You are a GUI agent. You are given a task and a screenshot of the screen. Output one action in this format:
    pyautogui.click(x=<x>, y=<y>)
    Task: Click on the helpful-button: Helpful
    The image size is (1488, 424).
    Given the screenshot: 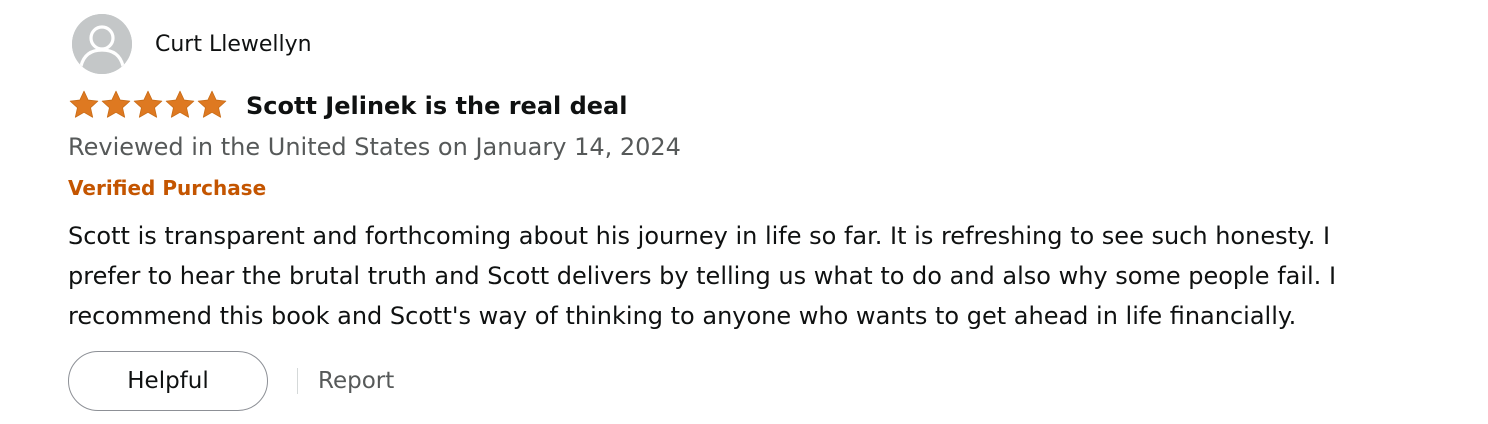 What is the action you would take?
    pyautogui.click(x=168, y=381)
    